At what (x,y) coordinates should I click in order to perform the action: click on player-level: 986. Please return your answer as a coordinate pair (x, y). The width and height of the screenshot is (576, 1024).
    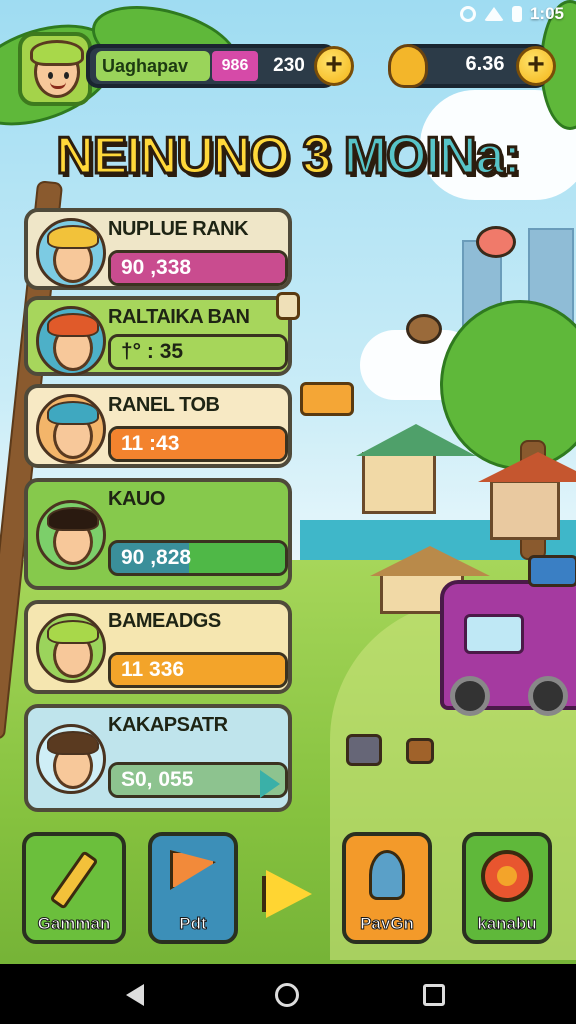
    Looking at the image, I should click on (235, 66).